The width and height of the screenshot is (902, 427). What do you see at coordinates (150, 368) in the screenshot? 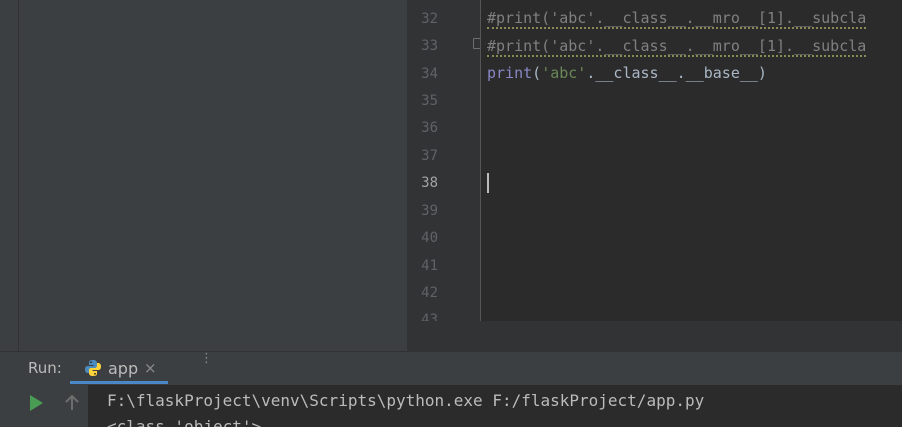
I see `close-icon: ×` at bounding box center [150, 368].